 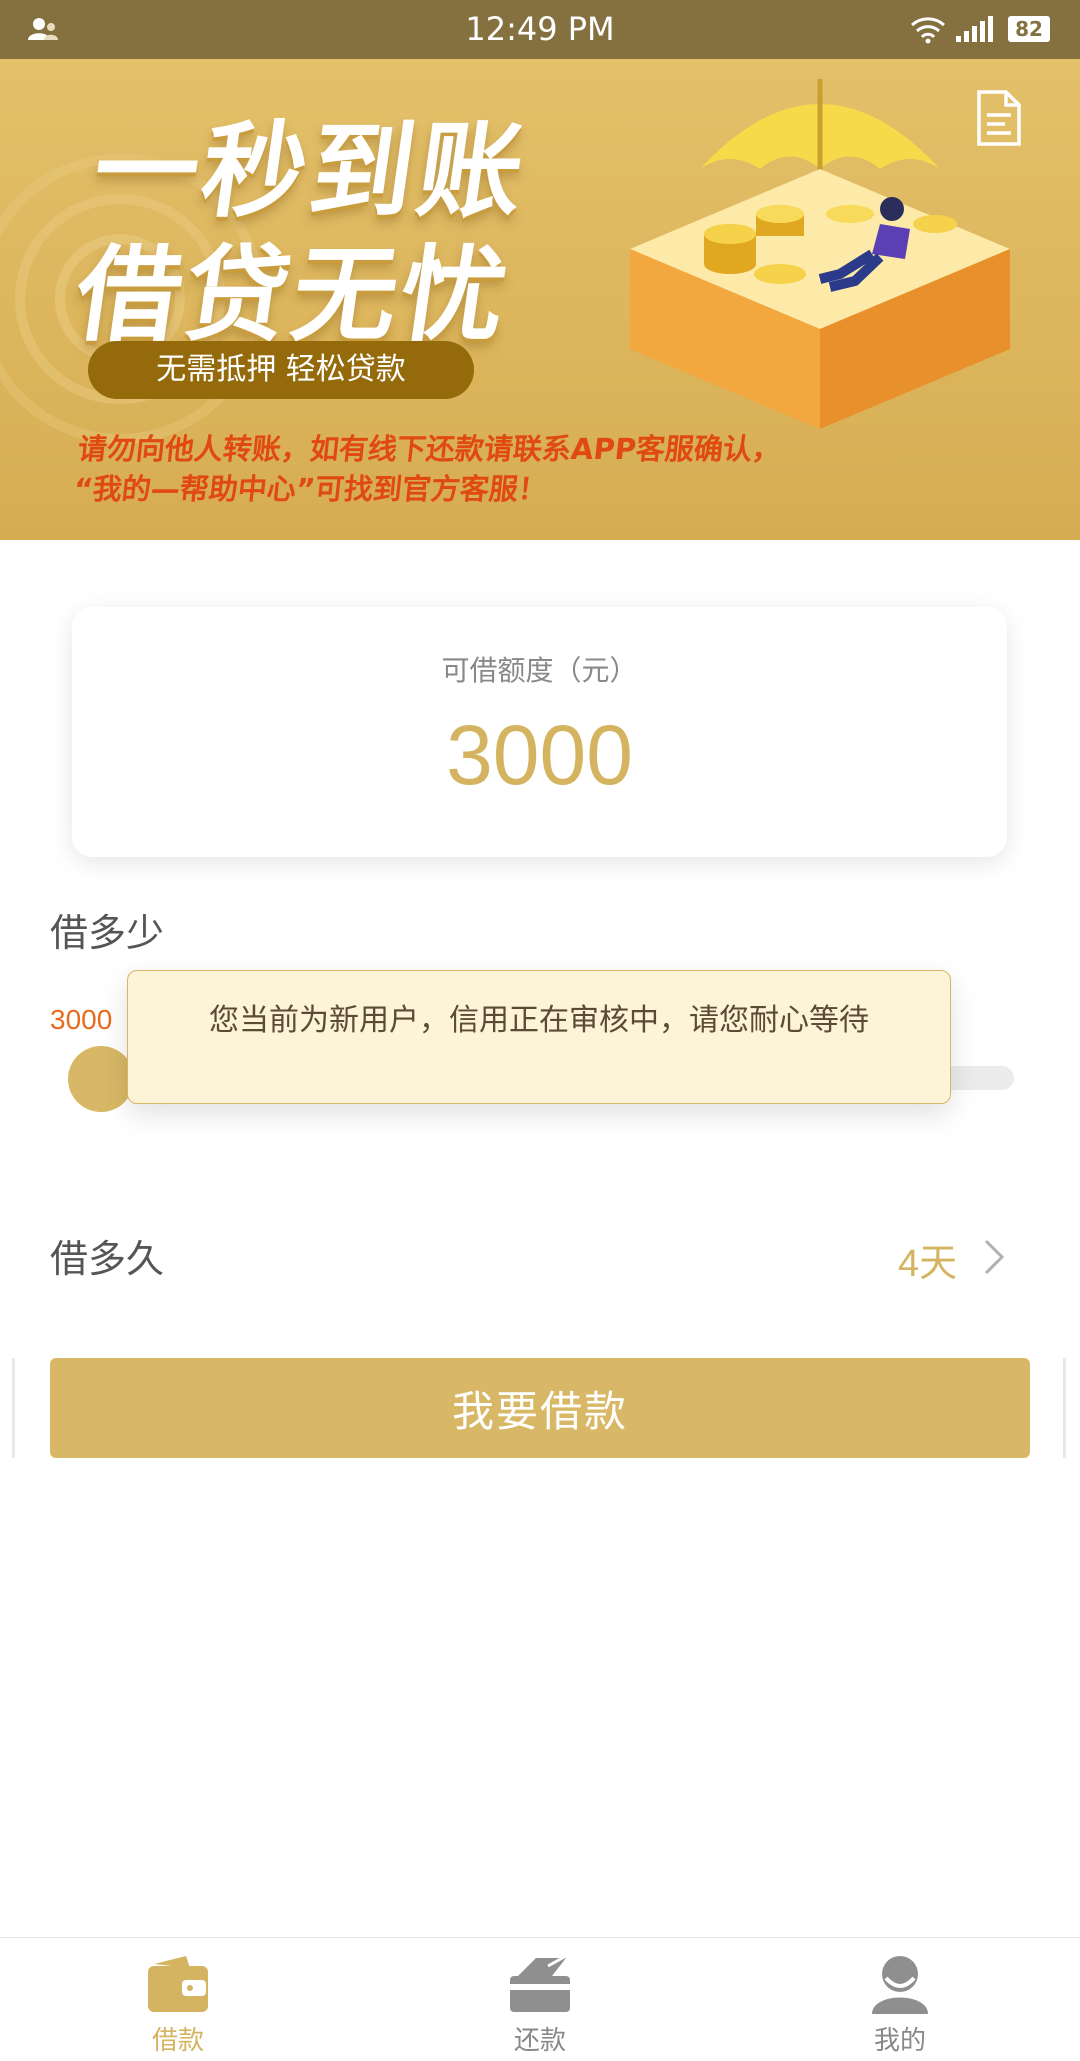 I want to click on tab-repay: 还款, so click(x=540, y=1999).